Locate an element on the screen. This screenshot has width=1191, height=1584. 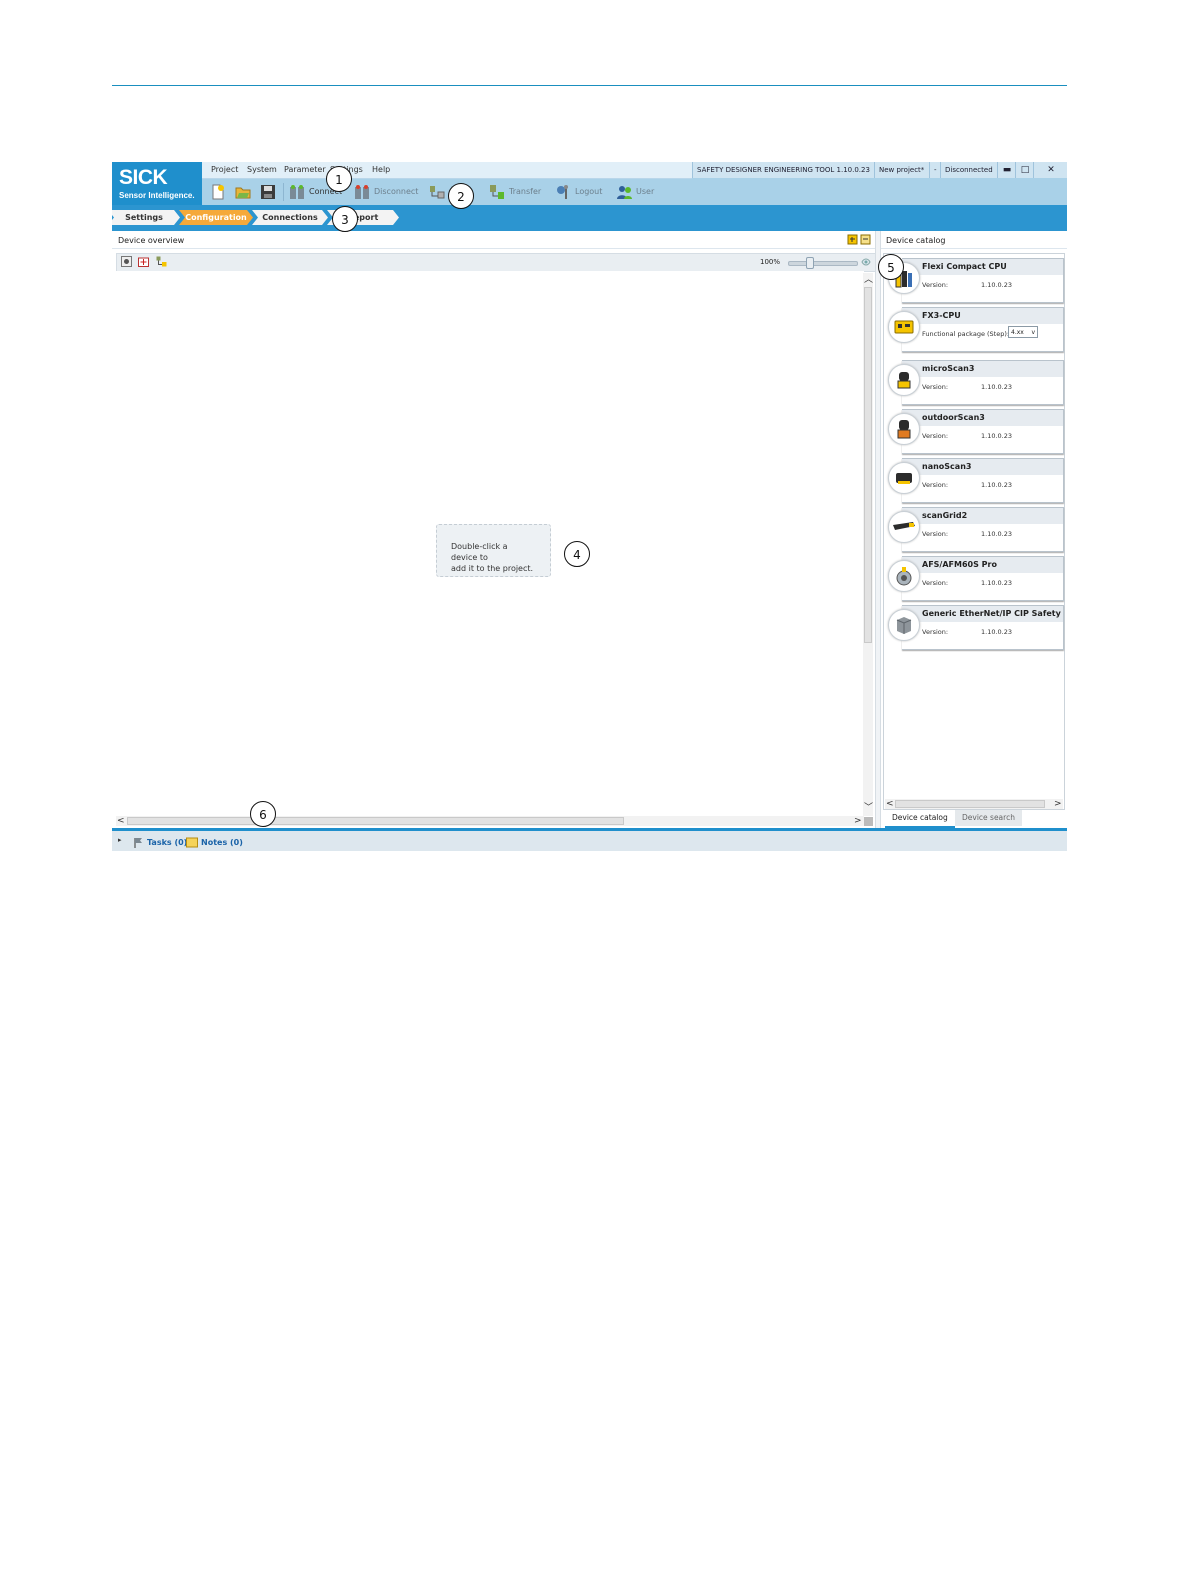
catalog-scroll-thumb is located at coordinates (970, 804).